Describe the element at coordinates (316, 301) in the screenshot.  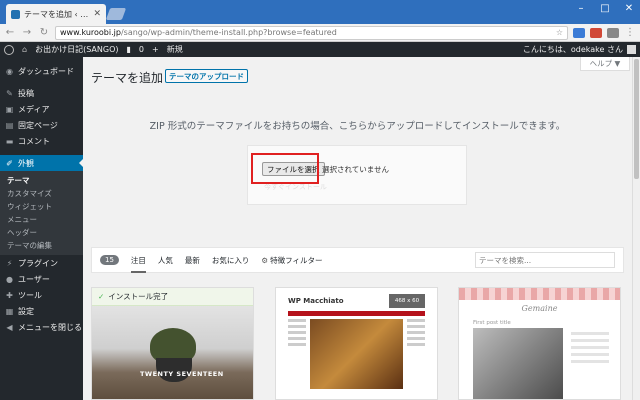
I see `theme-screenshot-title: WP Macchiato` at that location.